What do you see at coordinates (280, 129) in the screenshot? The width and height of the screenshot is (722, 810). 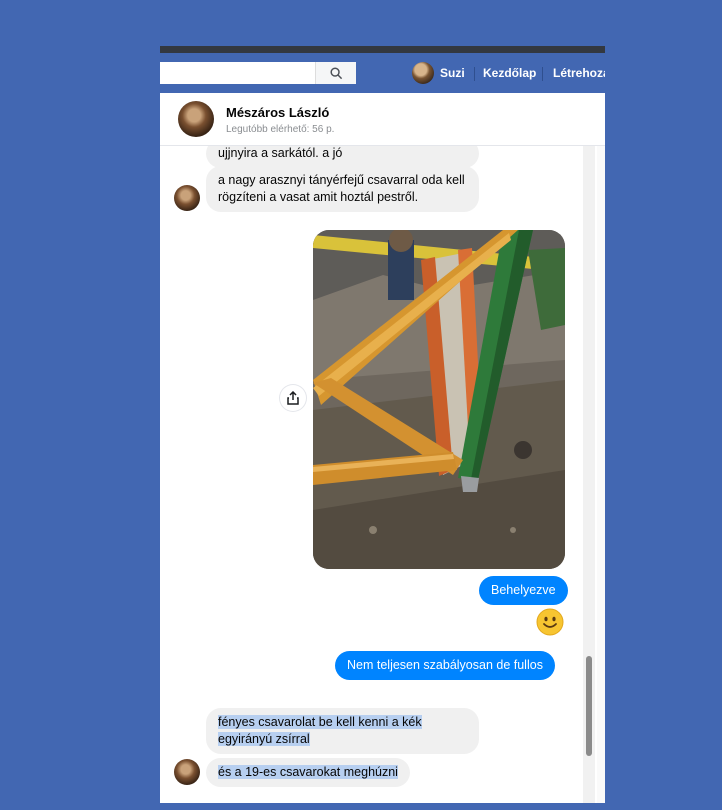 I see `contact-last-active: Legutóbb elérhető: 56 p.` at bounding box center [280, 129].